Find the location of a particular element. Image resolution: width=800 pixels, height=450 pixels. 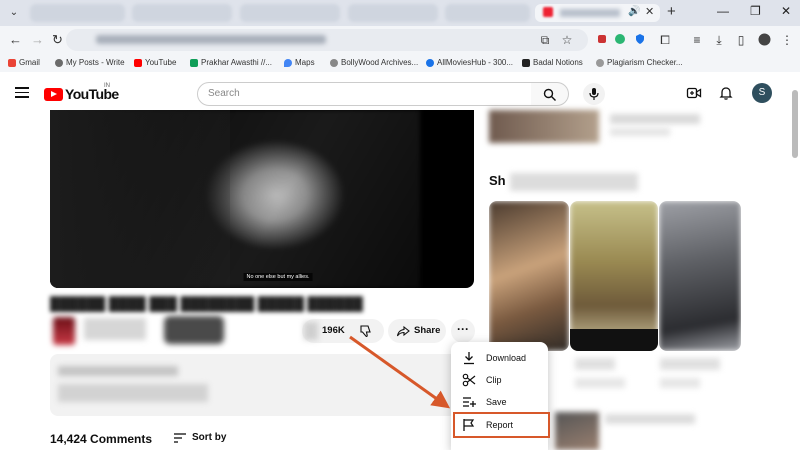

recommended-meta is located at coordinates (640, 132).